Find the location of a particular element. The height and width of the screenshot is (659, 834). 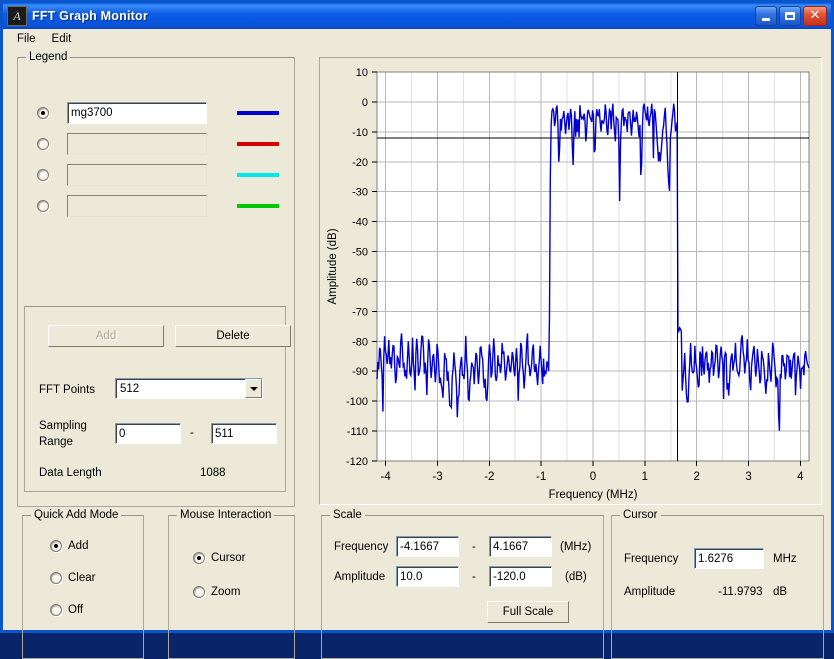

svg-text: -90 is located at coordinates (360, 372).